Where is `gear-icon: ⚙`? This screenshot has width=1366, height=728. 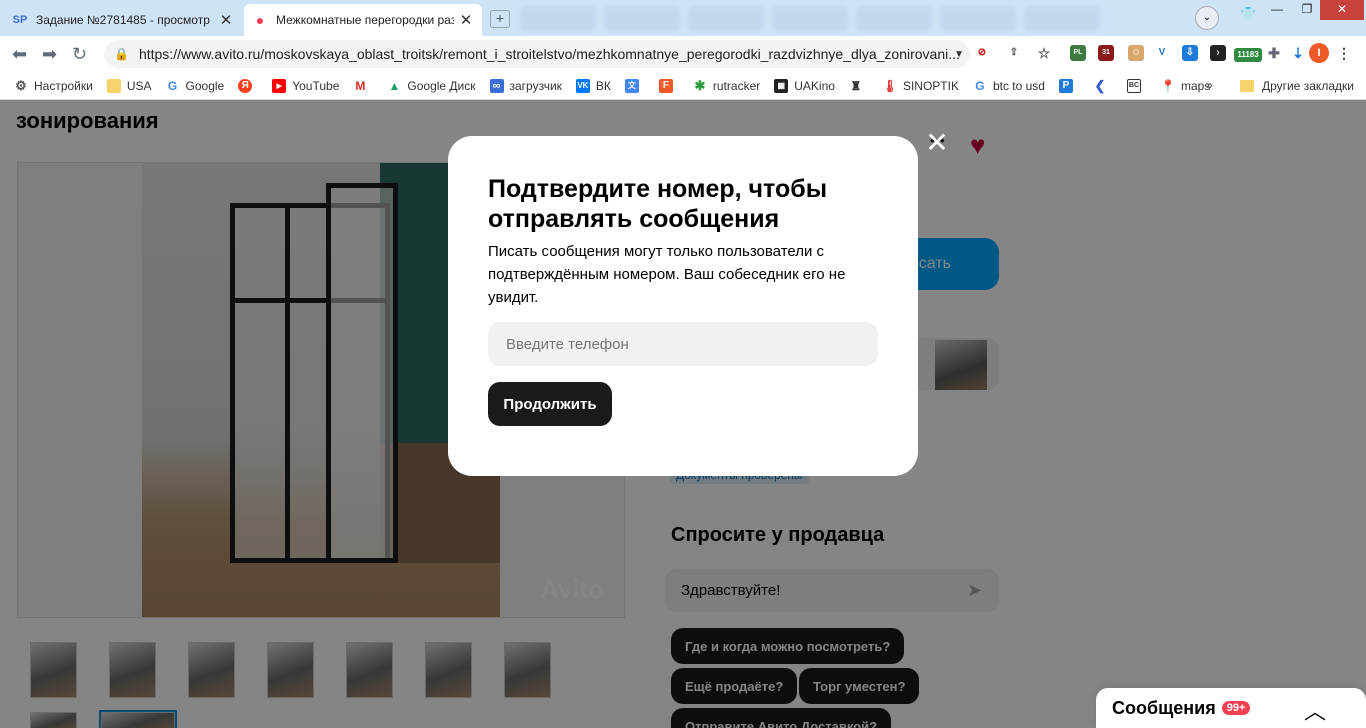 gear-icon: ⚙ is located at coordinates (21, 85).